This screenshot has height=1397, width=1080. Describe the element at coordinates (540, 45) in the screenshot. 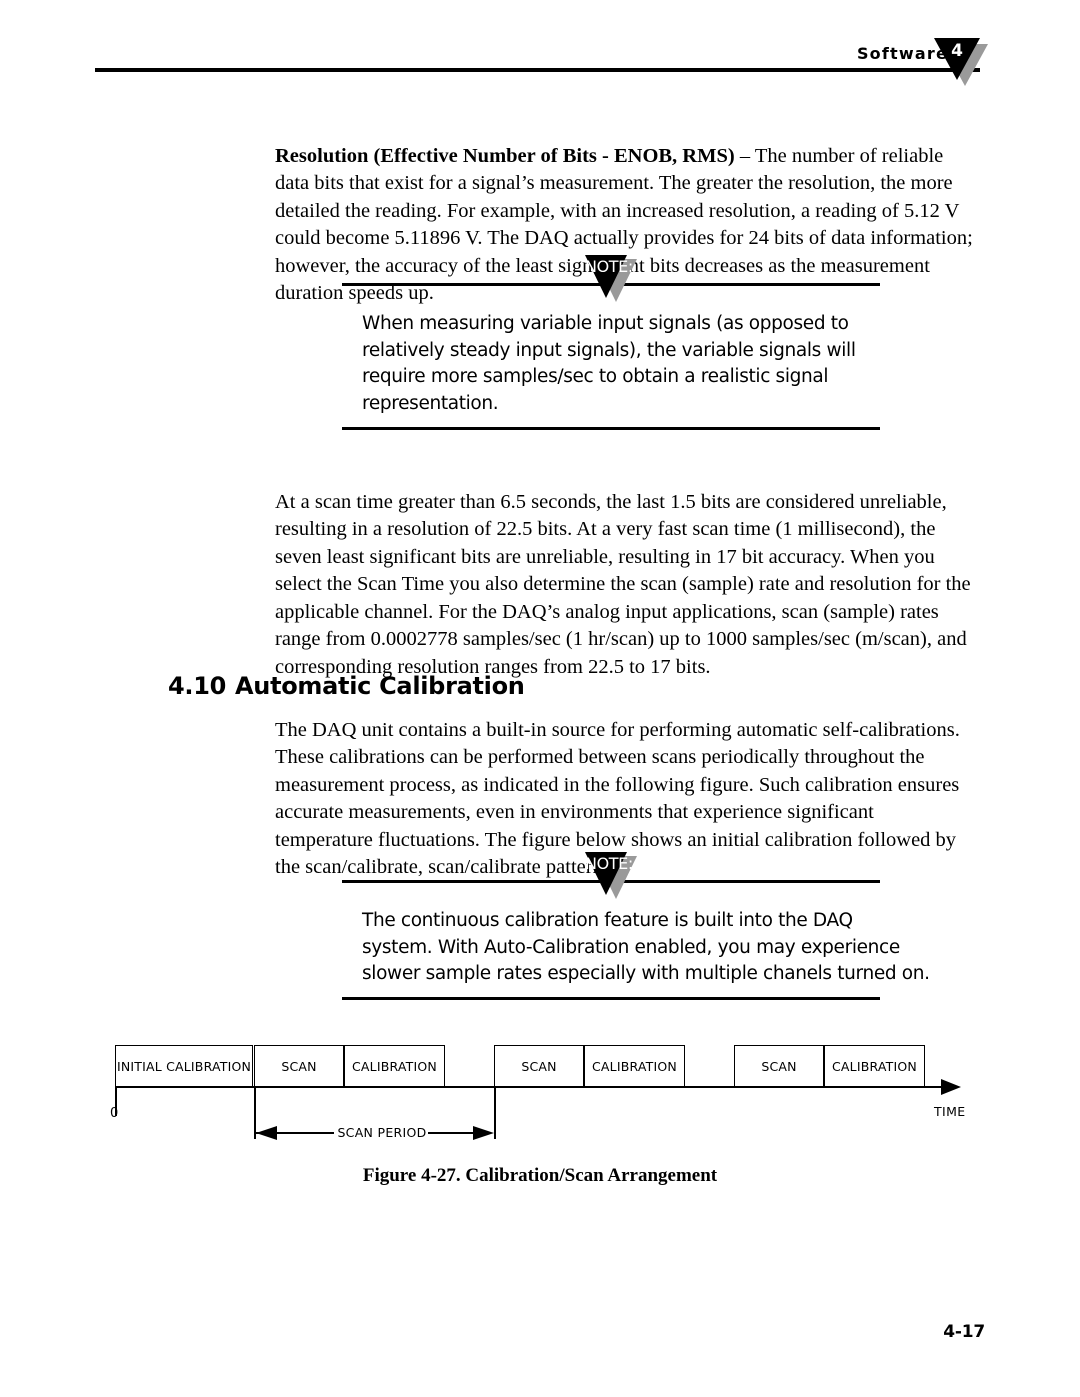

I see `page-header: Software 4` at that location.